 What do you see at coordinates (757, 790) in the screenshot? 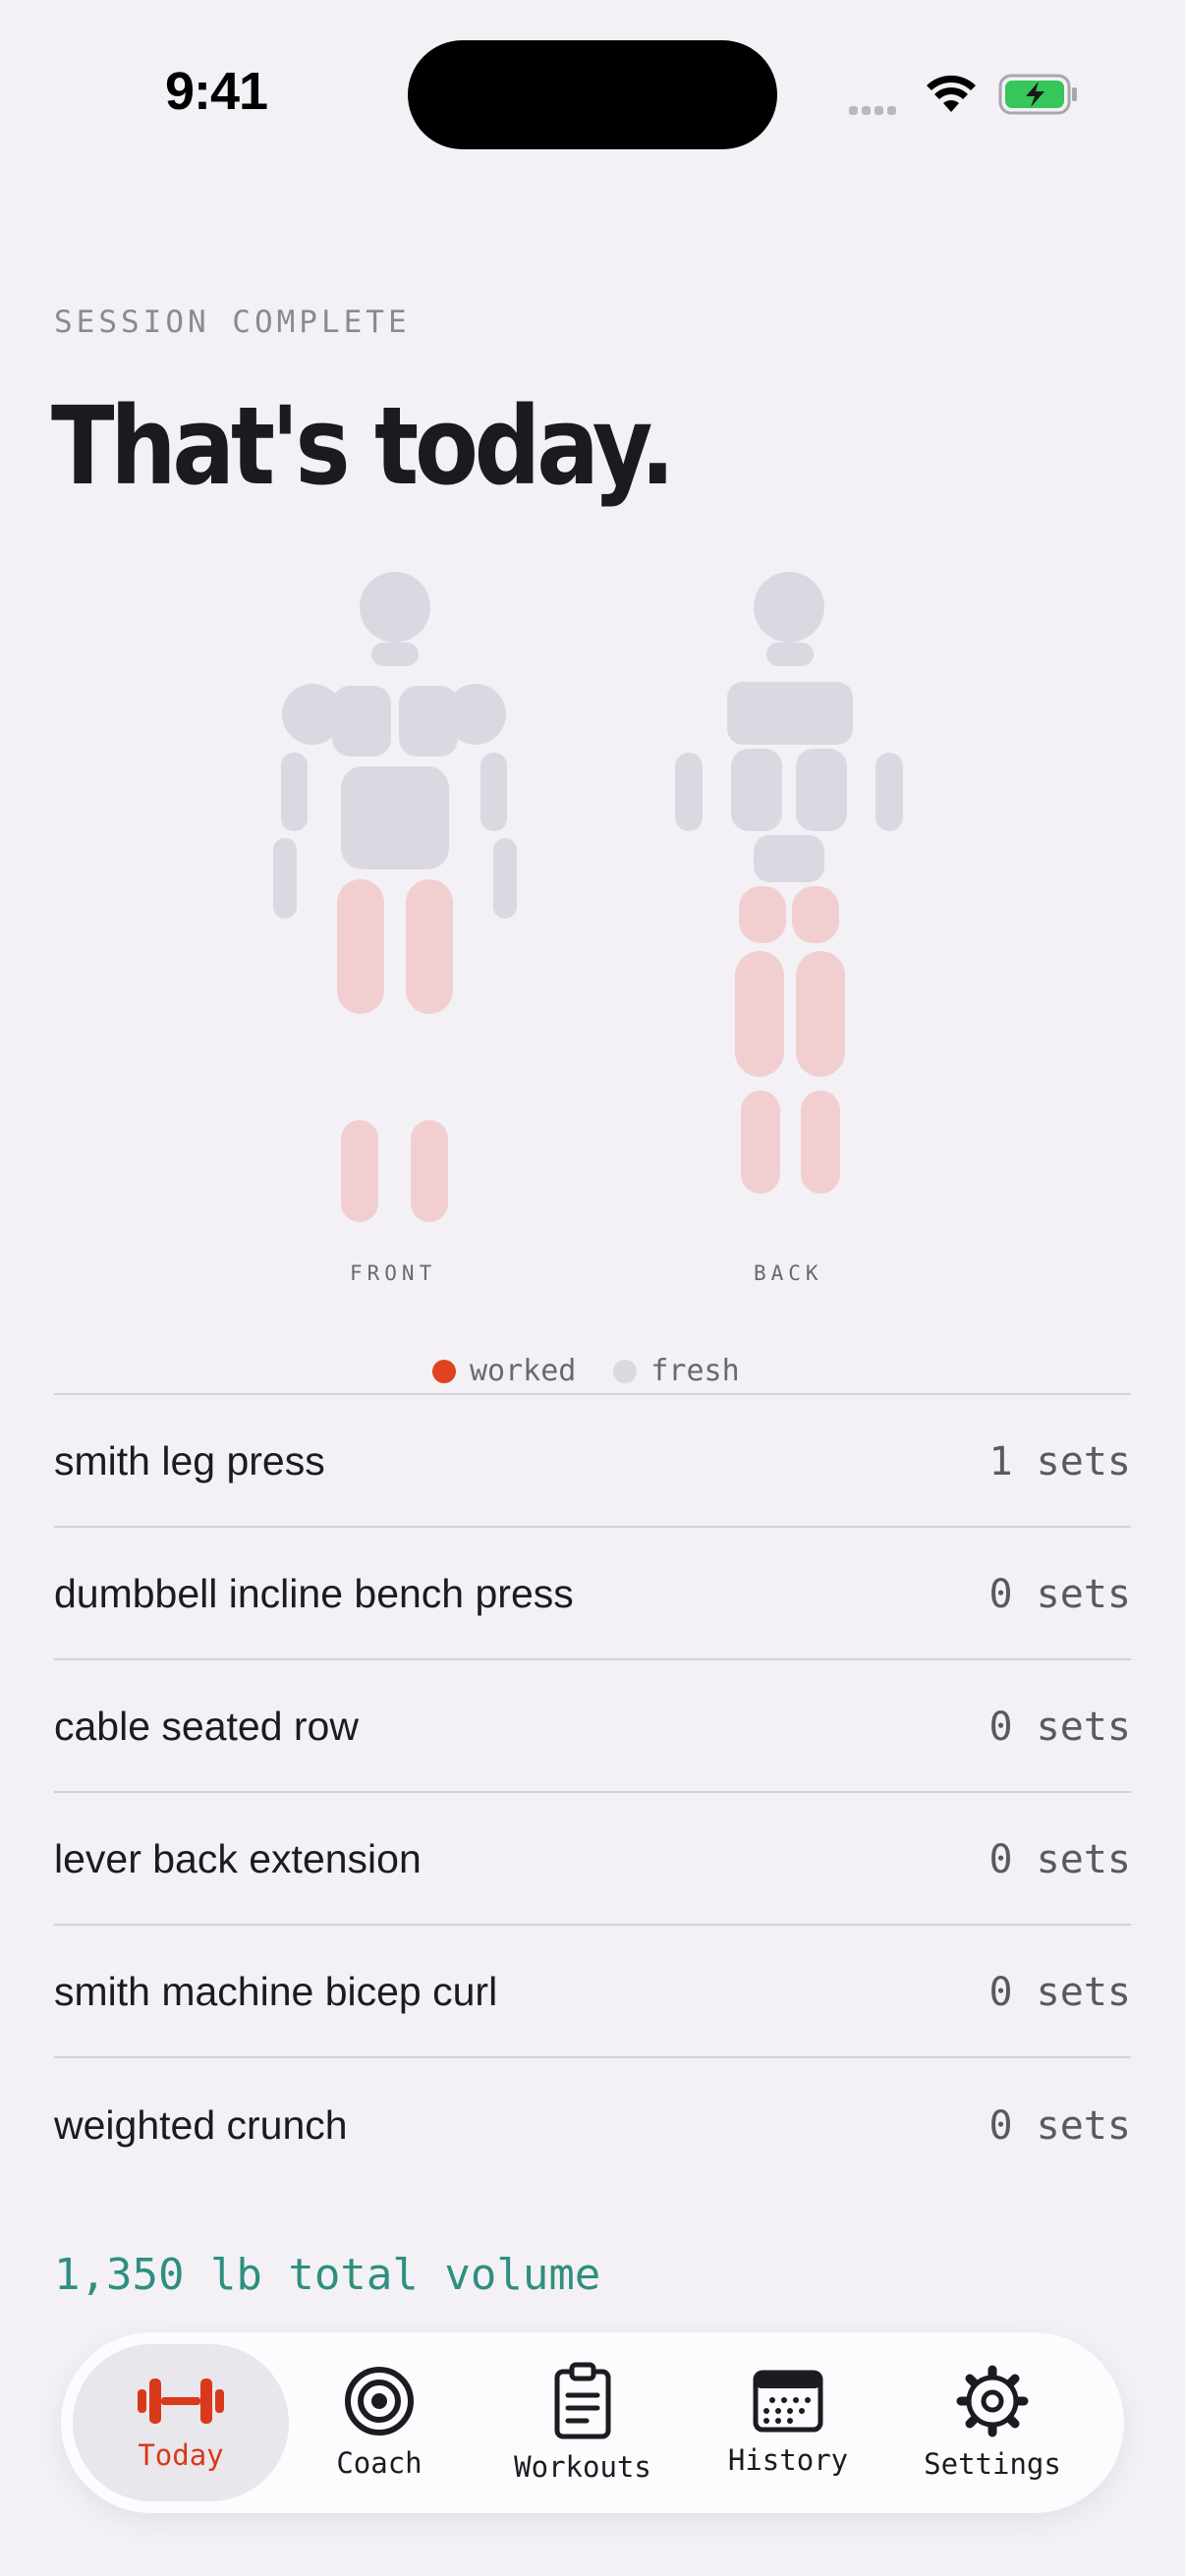
I see `back-left-lat` at bounding box center [757, 790].